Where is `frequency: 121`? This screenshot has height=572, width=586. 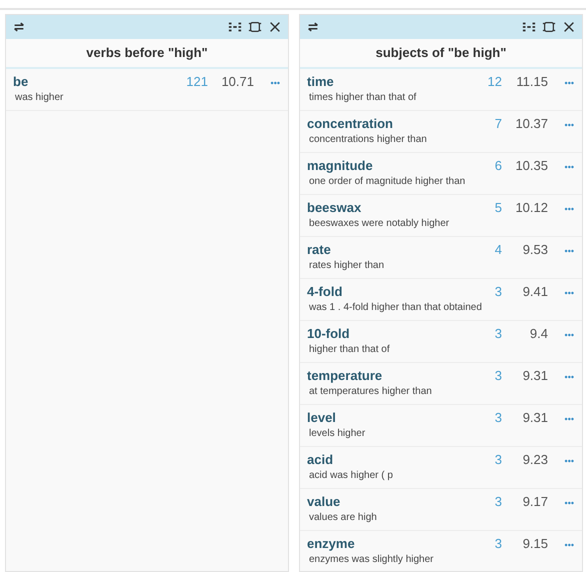
frequency: 121 is located at coordinates (196, 81).